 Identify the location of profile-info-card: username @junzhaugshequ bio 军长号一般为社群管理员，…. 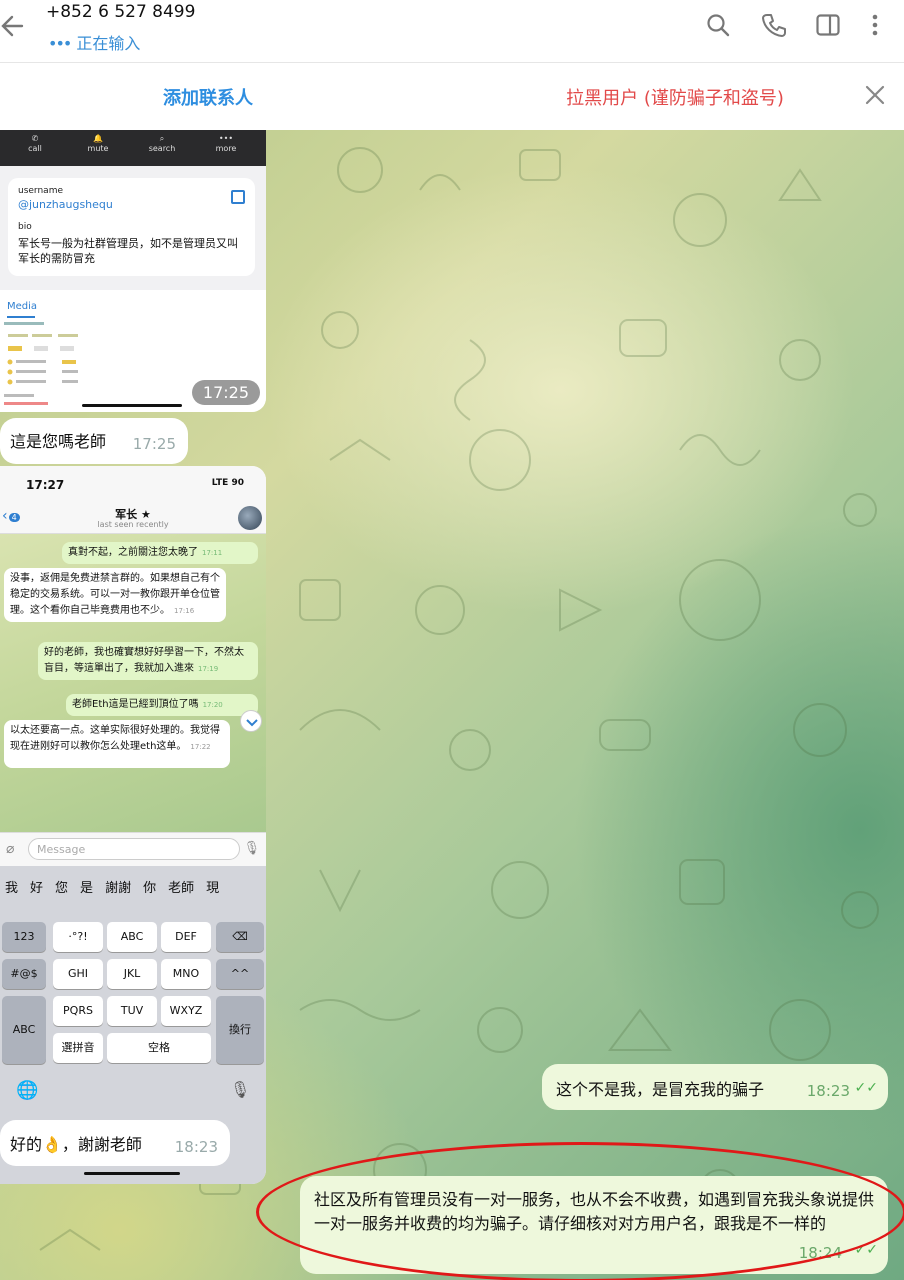
(131, 227).